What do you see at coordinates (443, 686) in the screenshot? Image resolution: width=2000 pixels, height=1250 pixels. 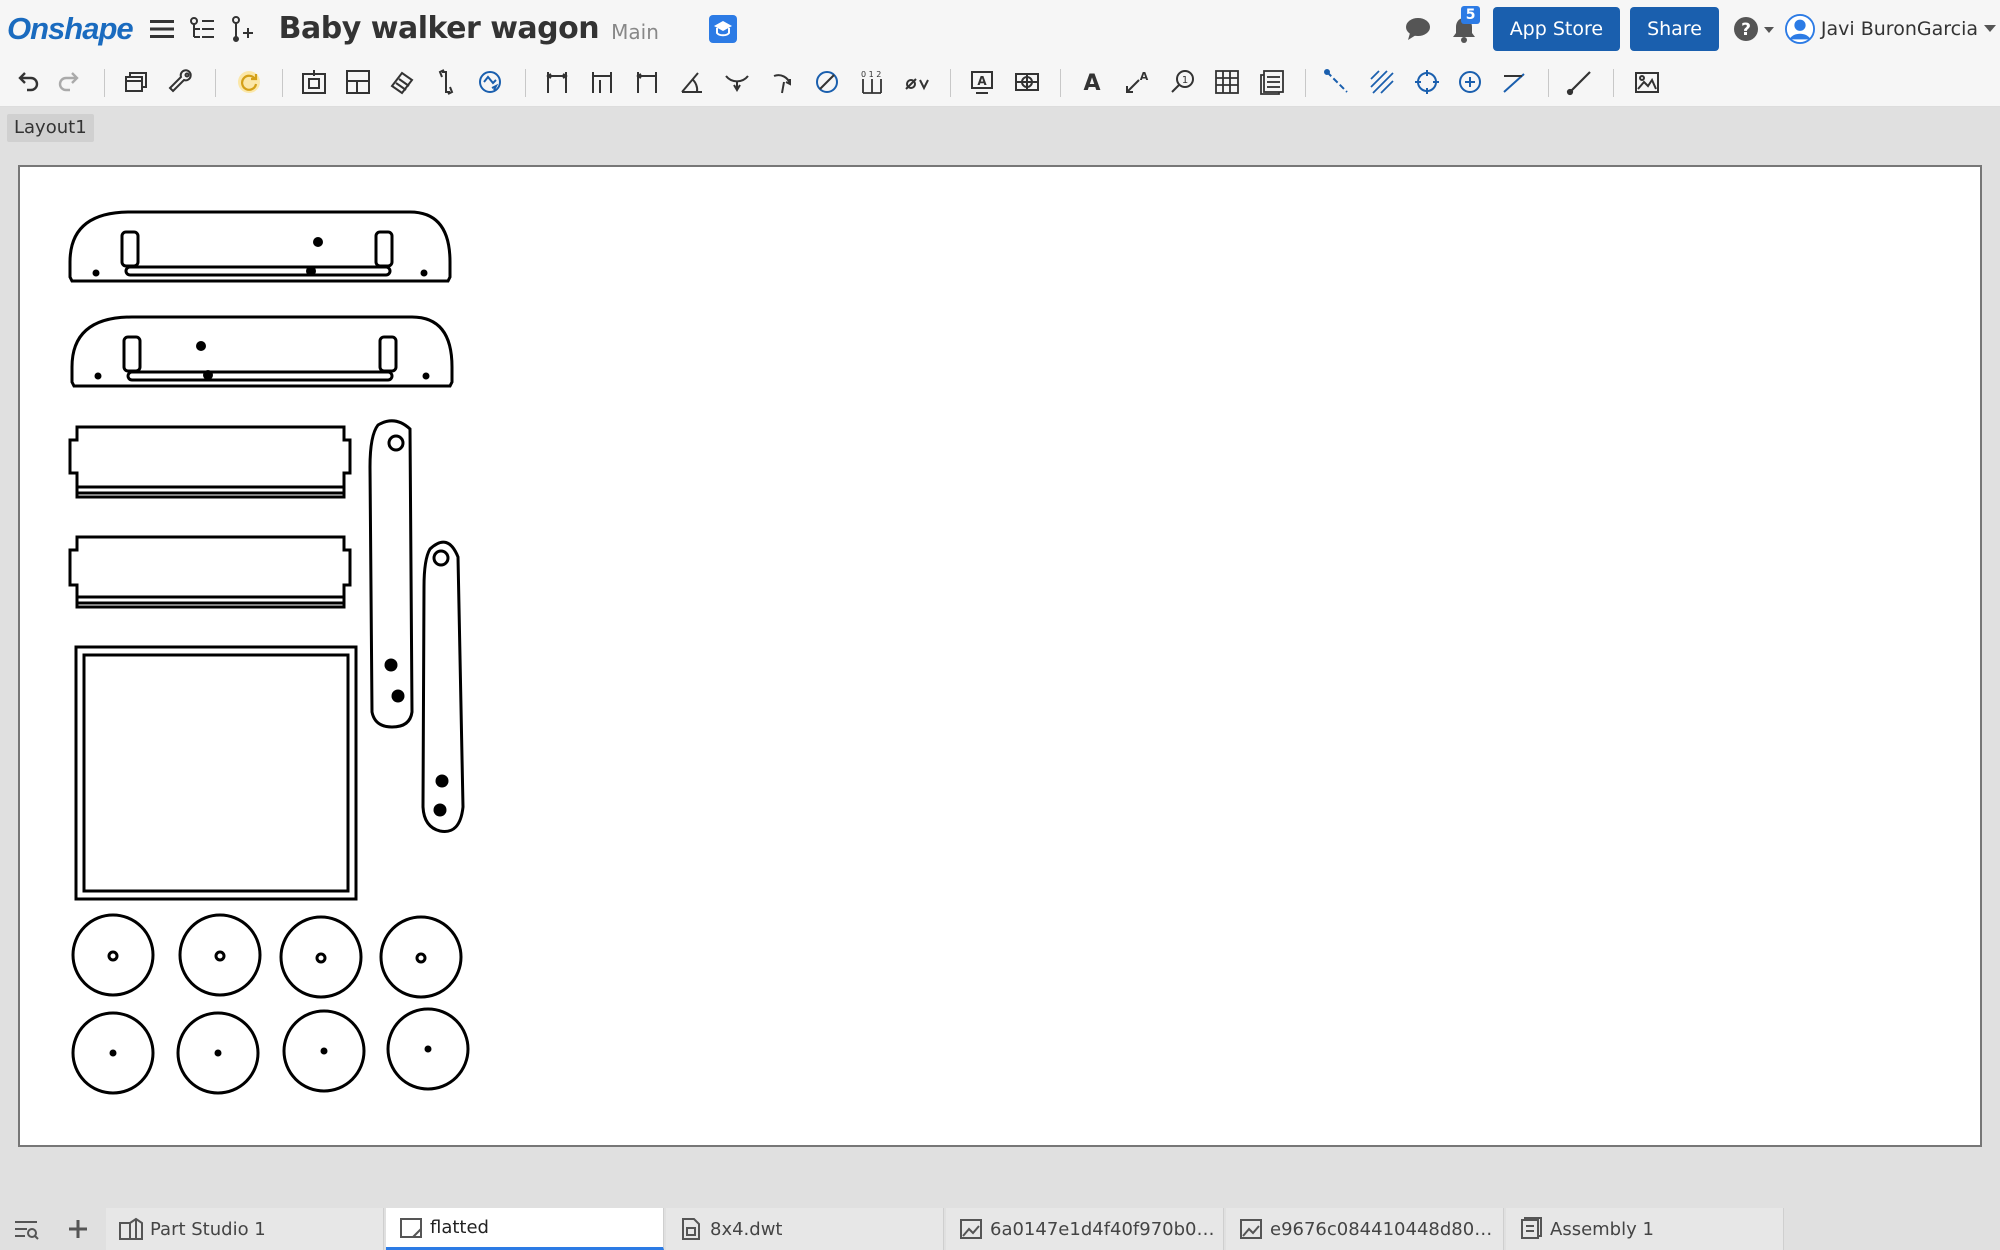 I see `handle-bar-right` at bounding box center [443, 686].